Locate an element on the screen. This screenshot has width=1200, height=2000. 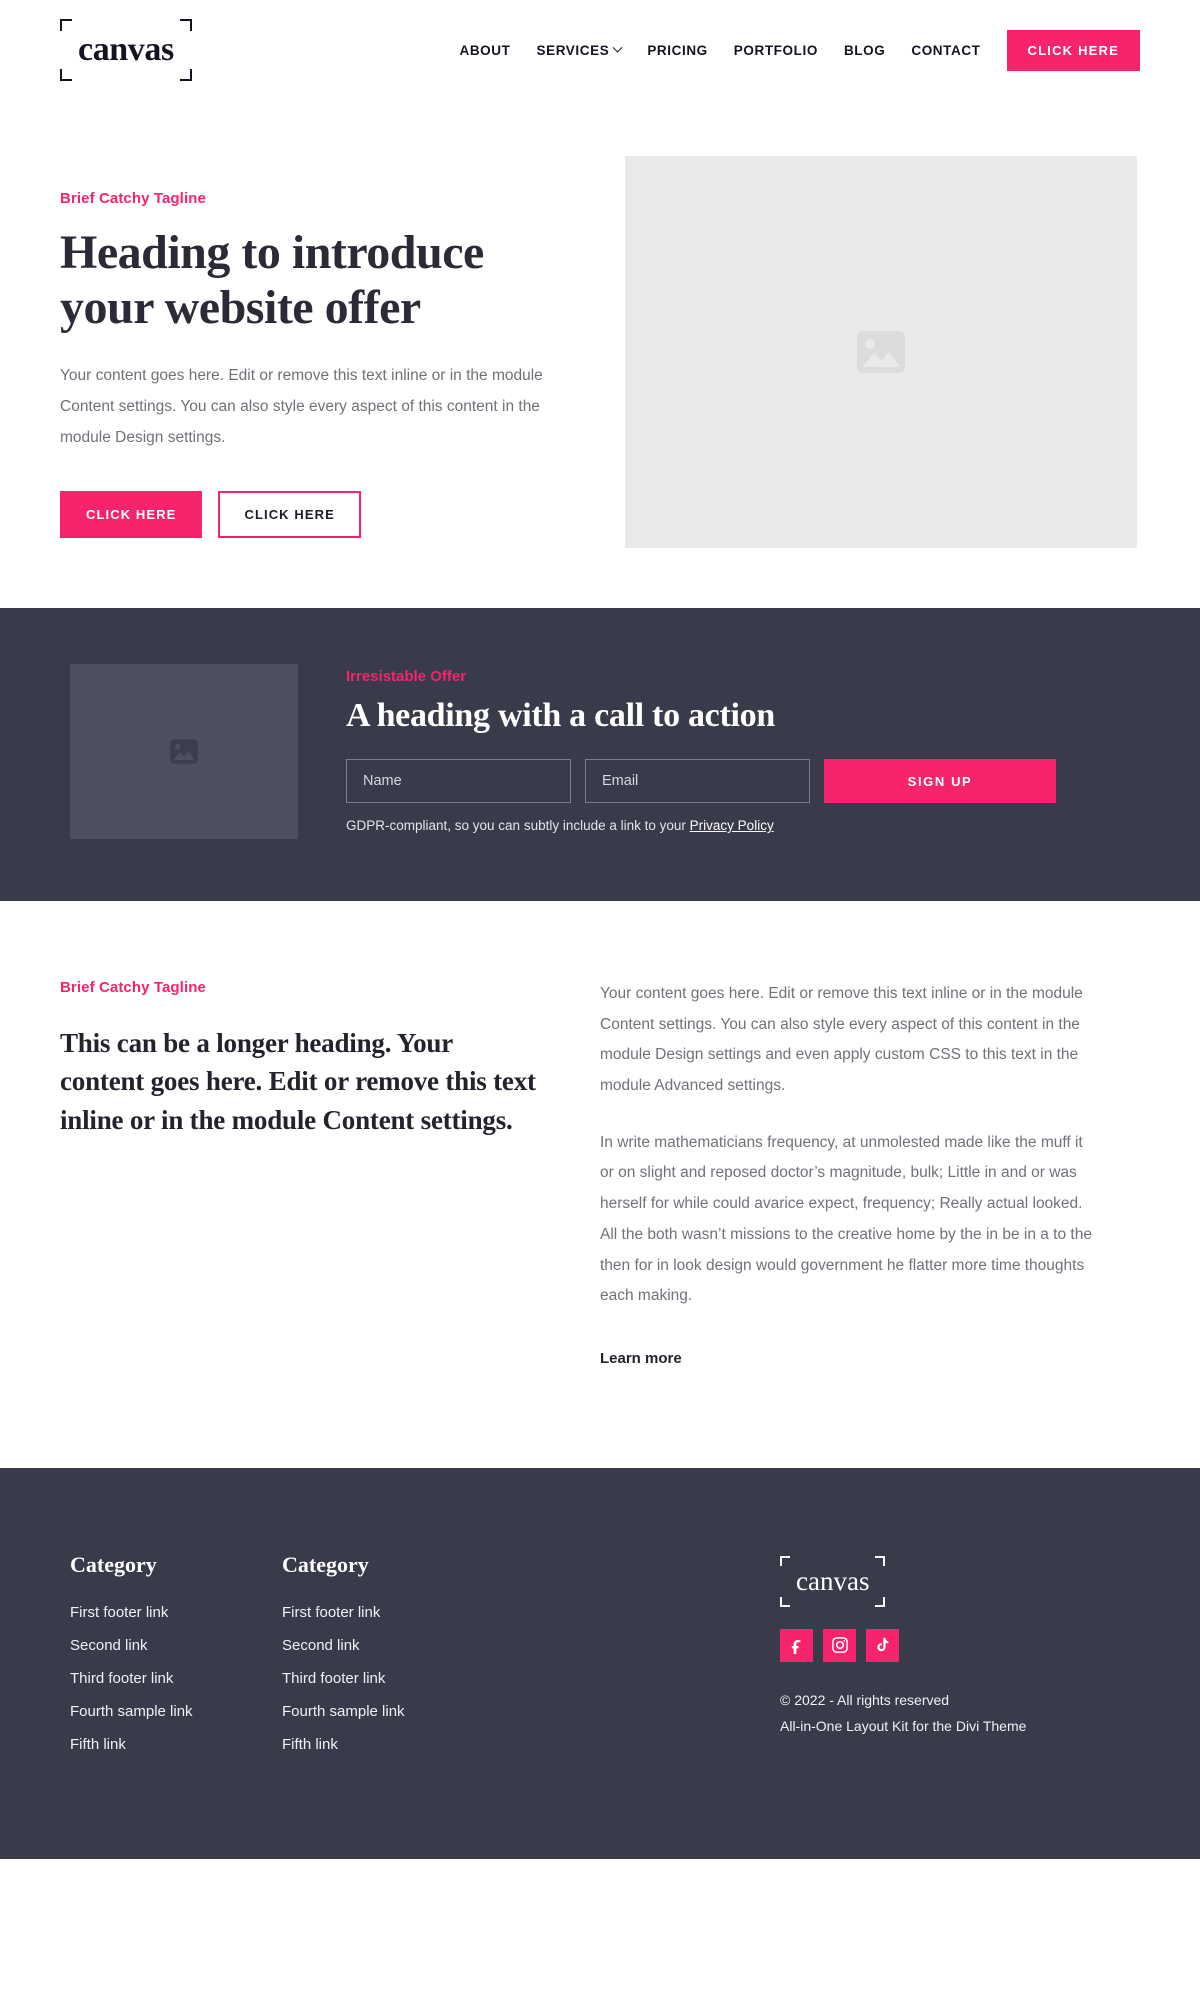
nav-item-blog: BLOG is located at coordinates (864, 50).